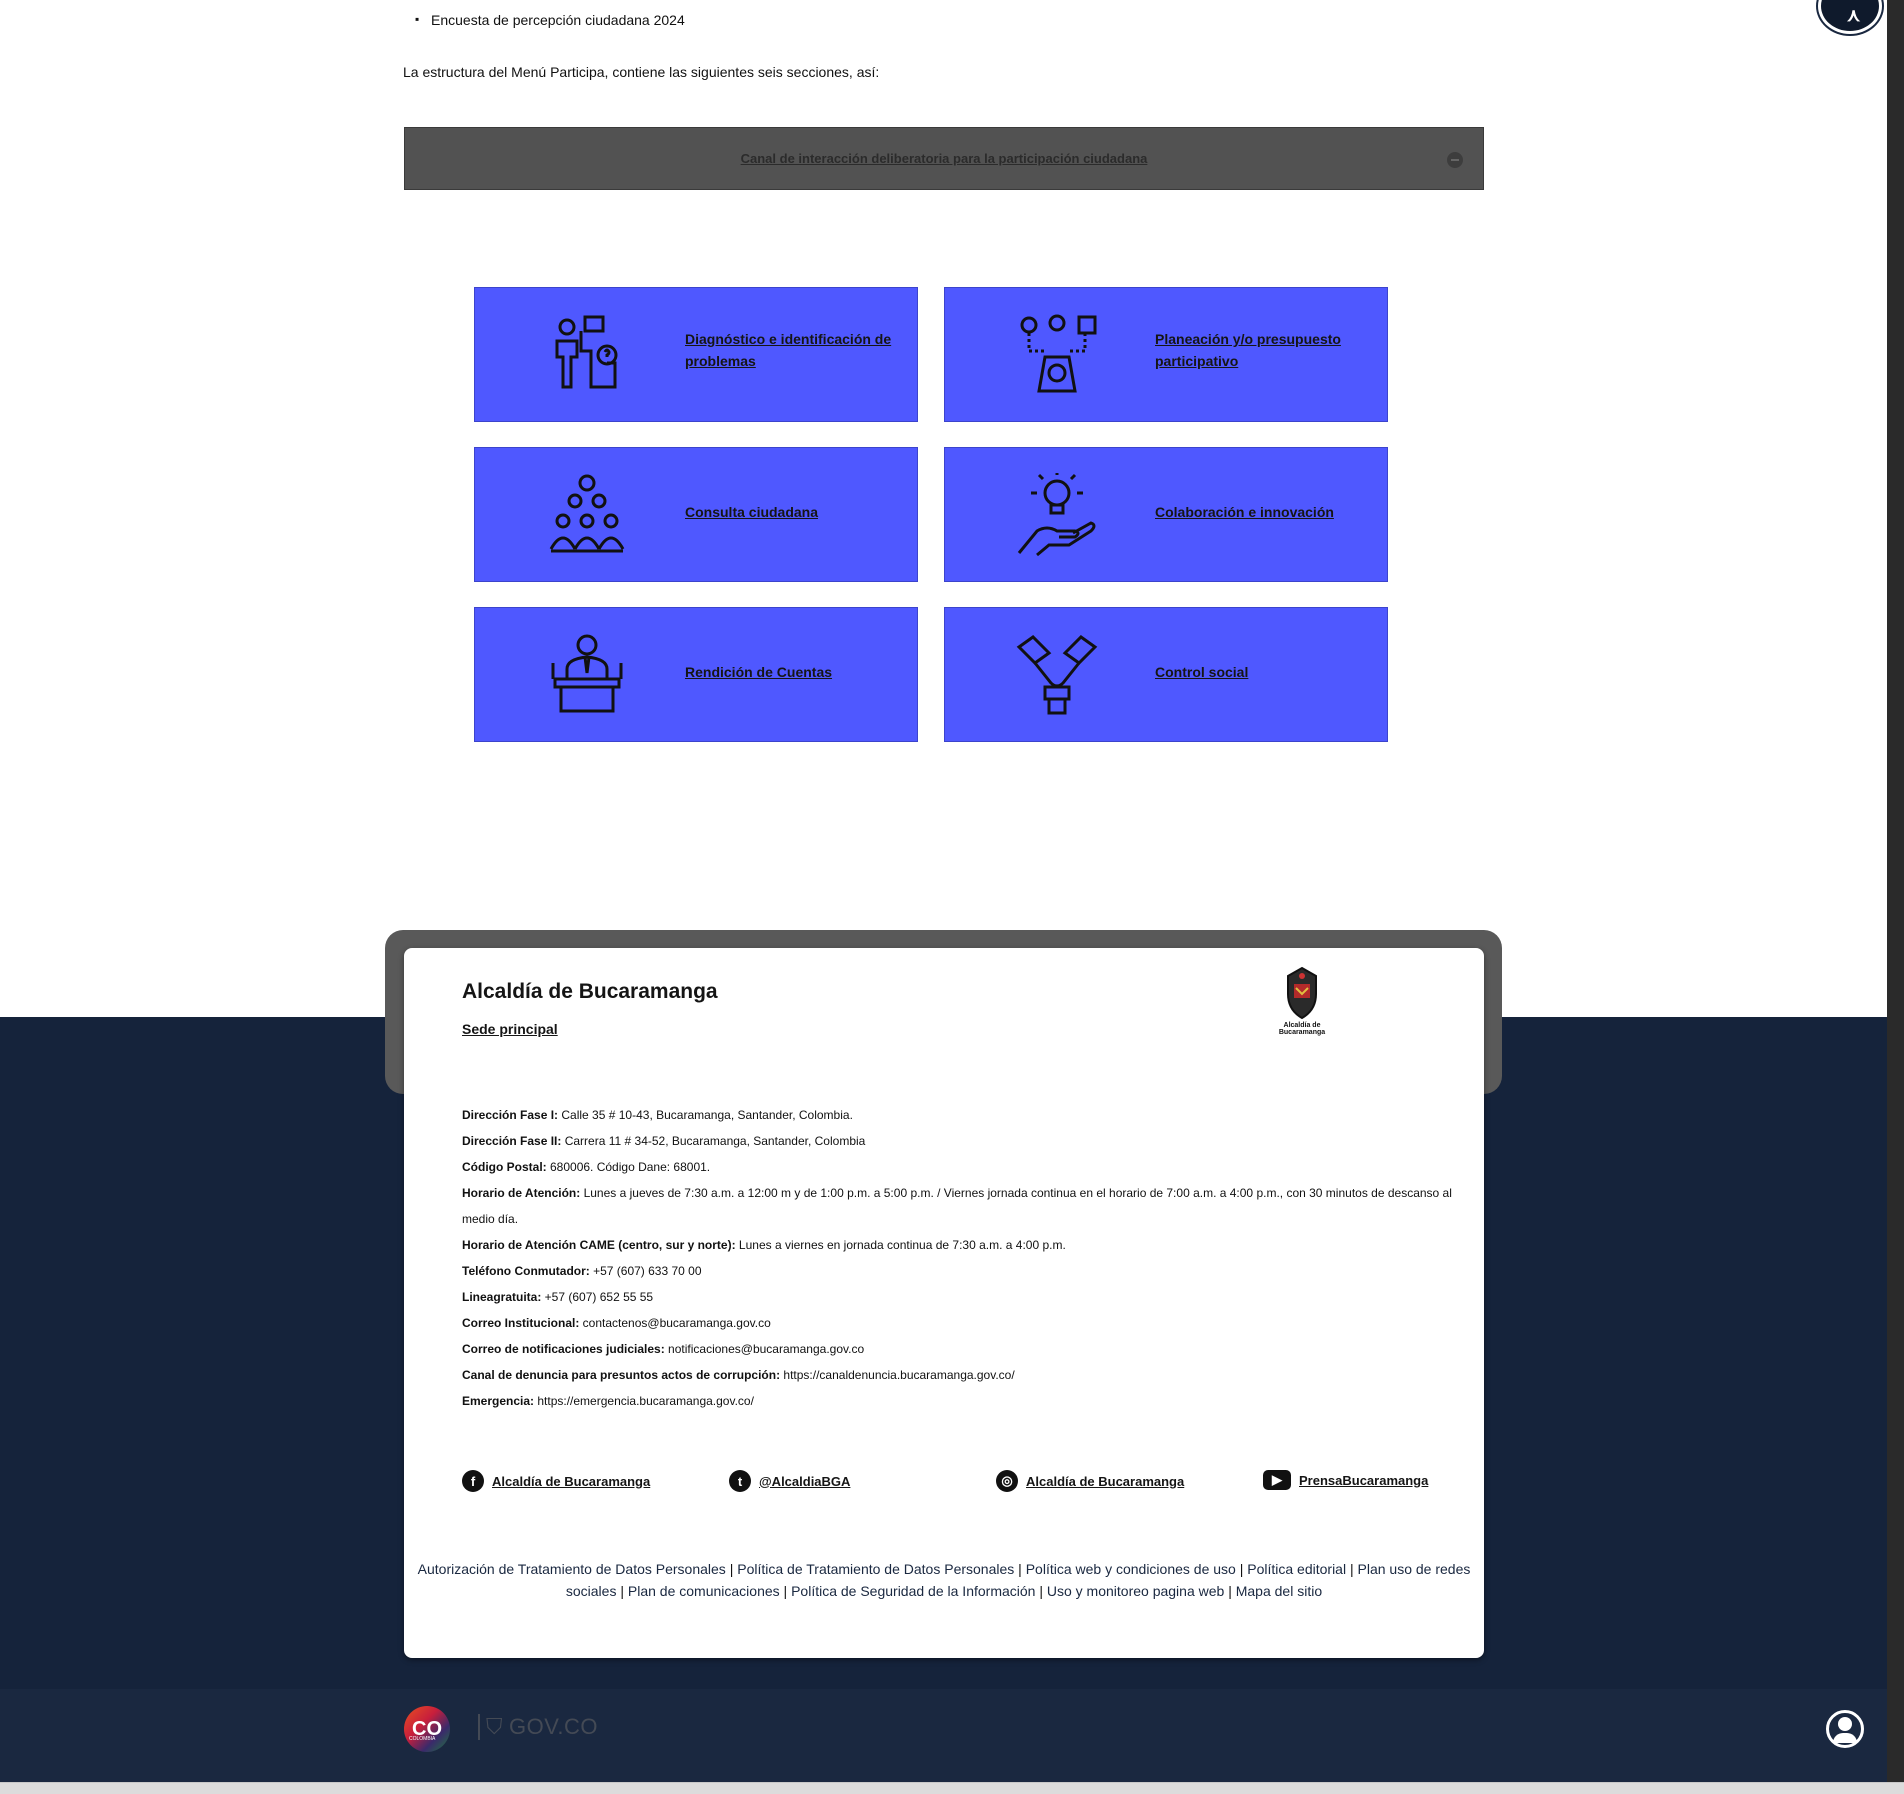 The height and width of the screenshot is (1794, 1904). I want to click on budget-planning-icon, so click(1058, 353).